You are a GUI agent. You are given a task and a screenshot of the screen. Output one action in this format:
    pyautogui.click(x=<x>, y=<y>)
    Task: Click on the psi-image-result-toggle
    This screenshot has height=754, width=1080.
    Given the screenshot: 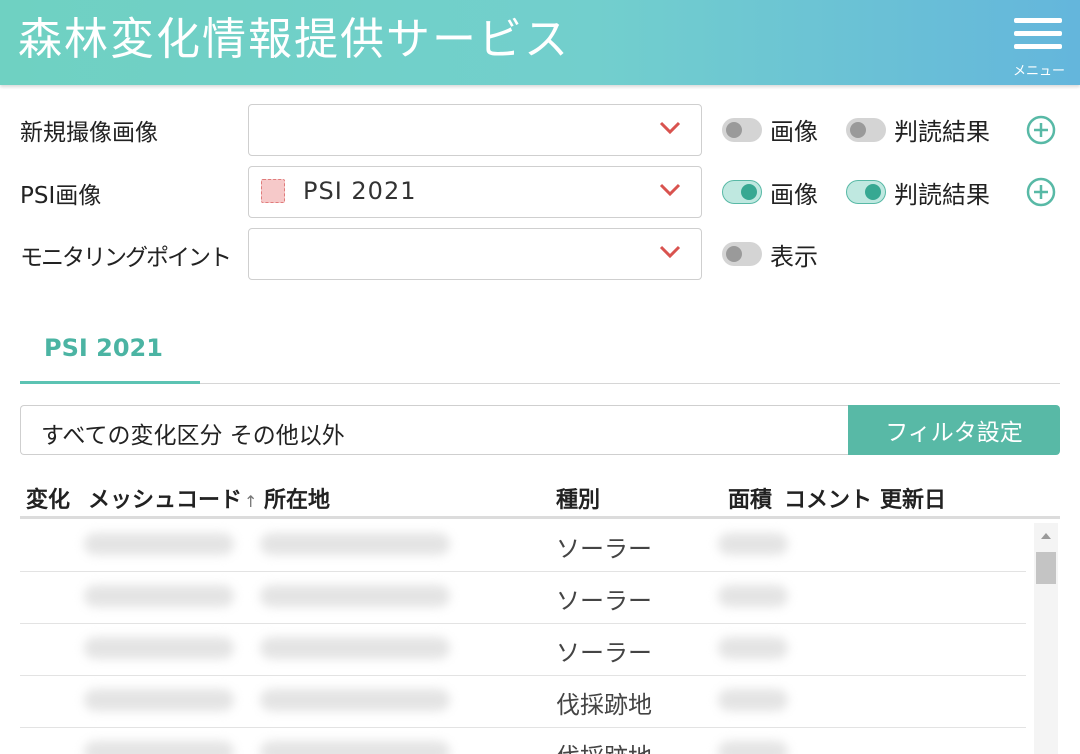 What is the action you would take?
    pyautogui.click(x=866, y=192)
    